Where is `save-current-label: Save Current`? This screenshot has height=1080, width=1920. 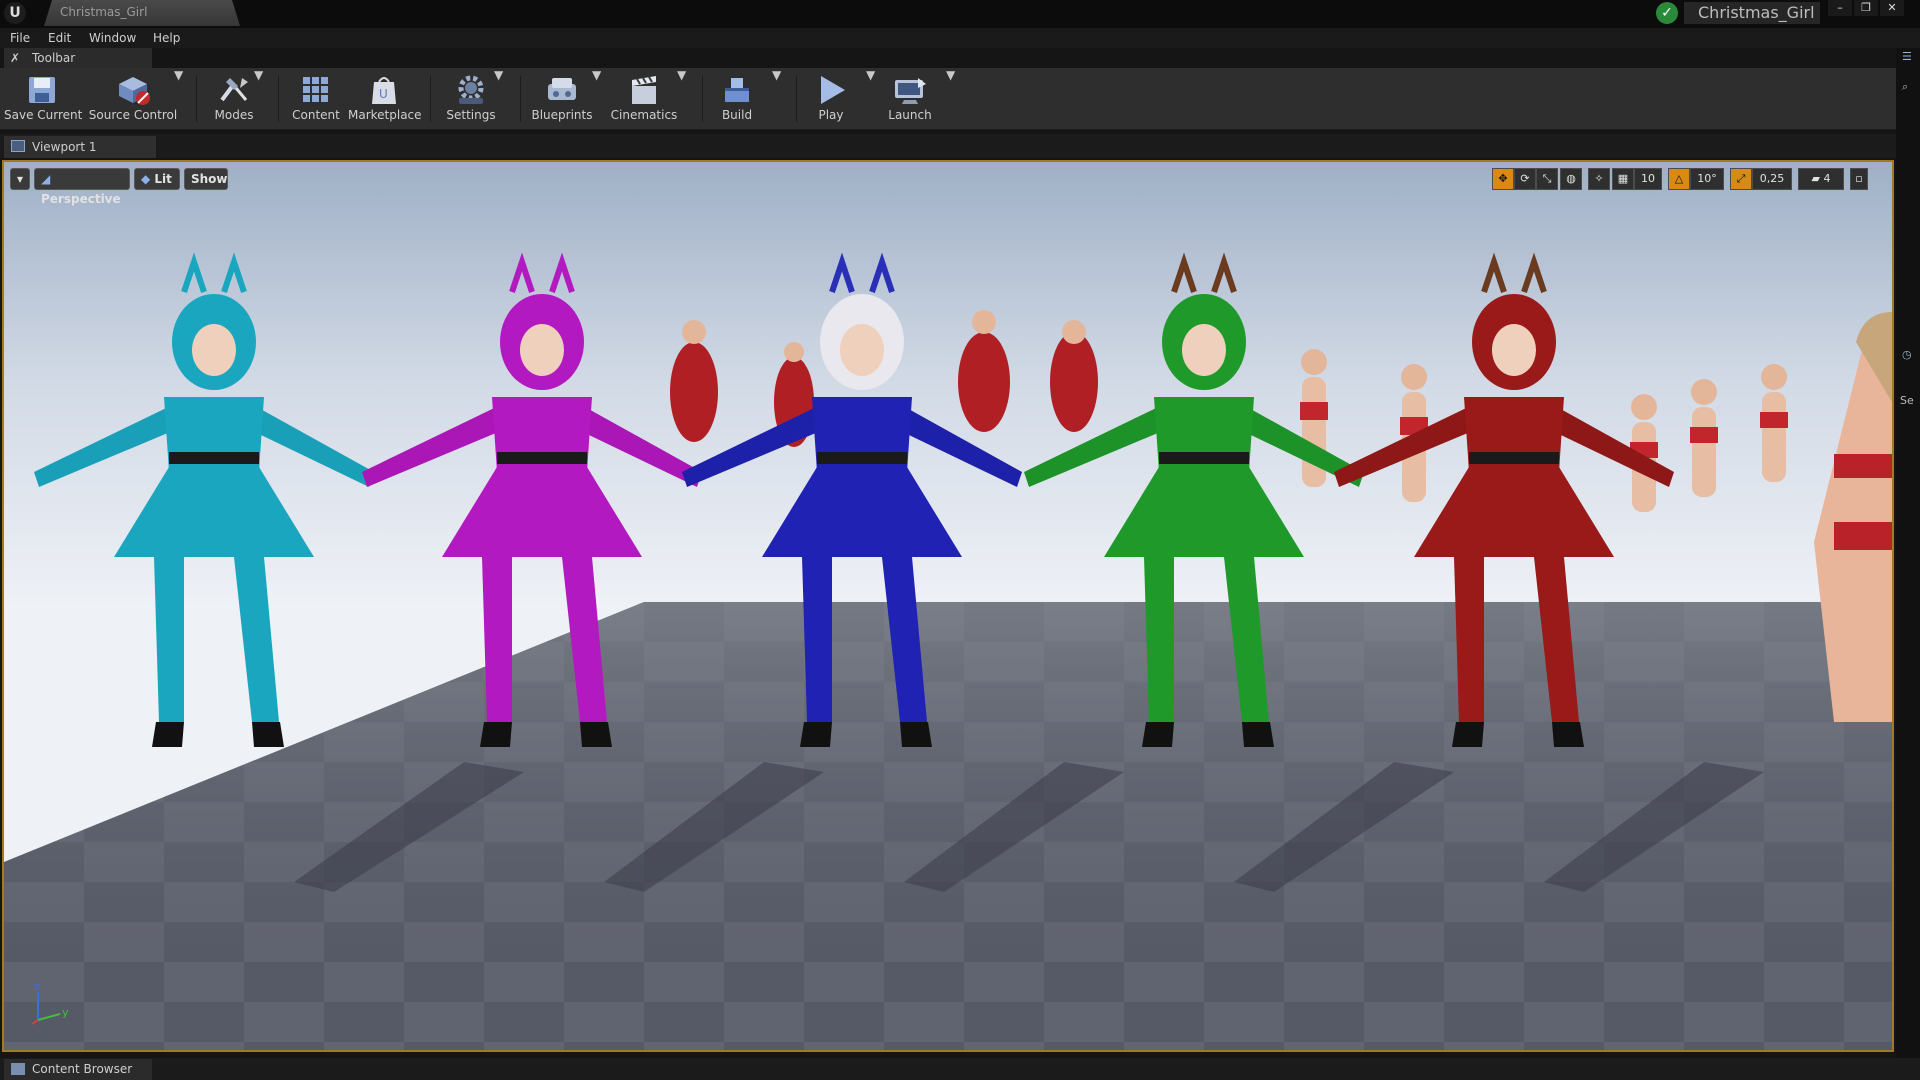 save-current-label: Save Current is located at coordinates (43, 115).